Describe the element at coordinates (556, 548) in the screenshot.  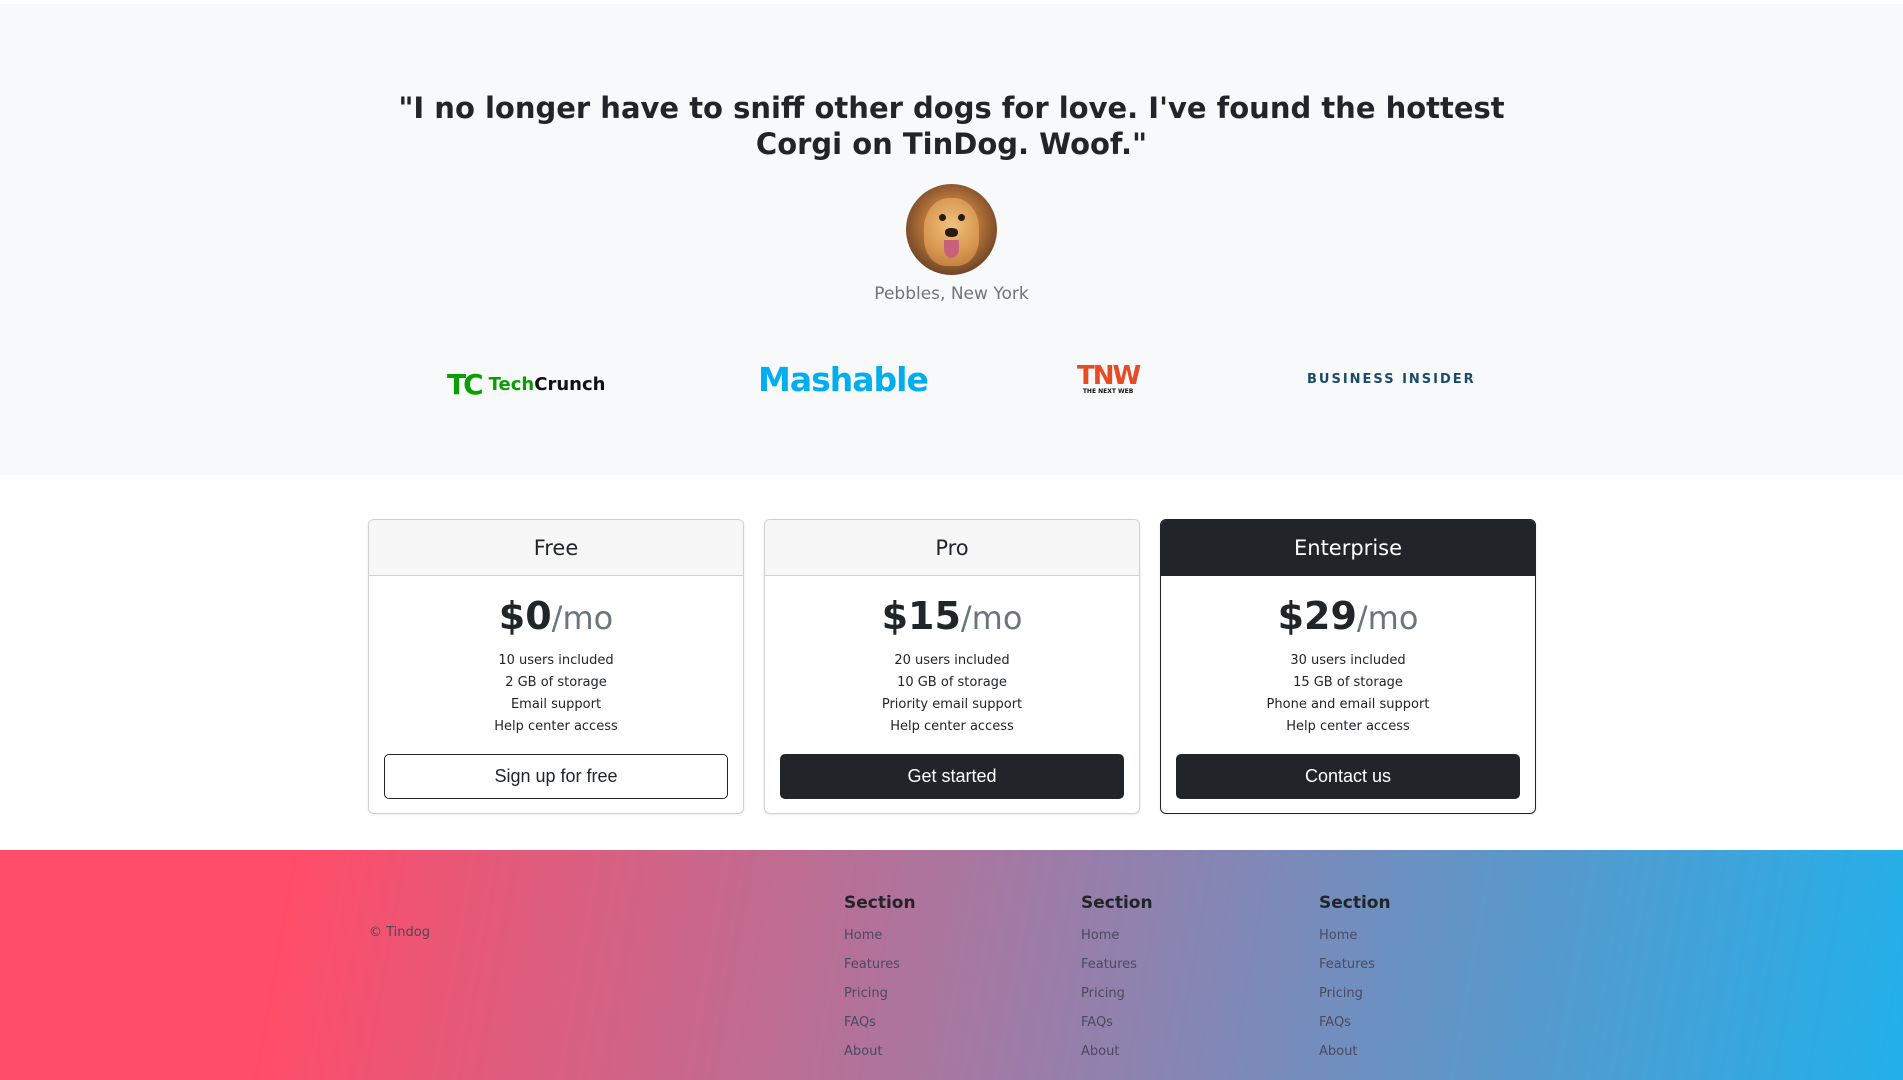
I see `plan-name: Free` at that location.